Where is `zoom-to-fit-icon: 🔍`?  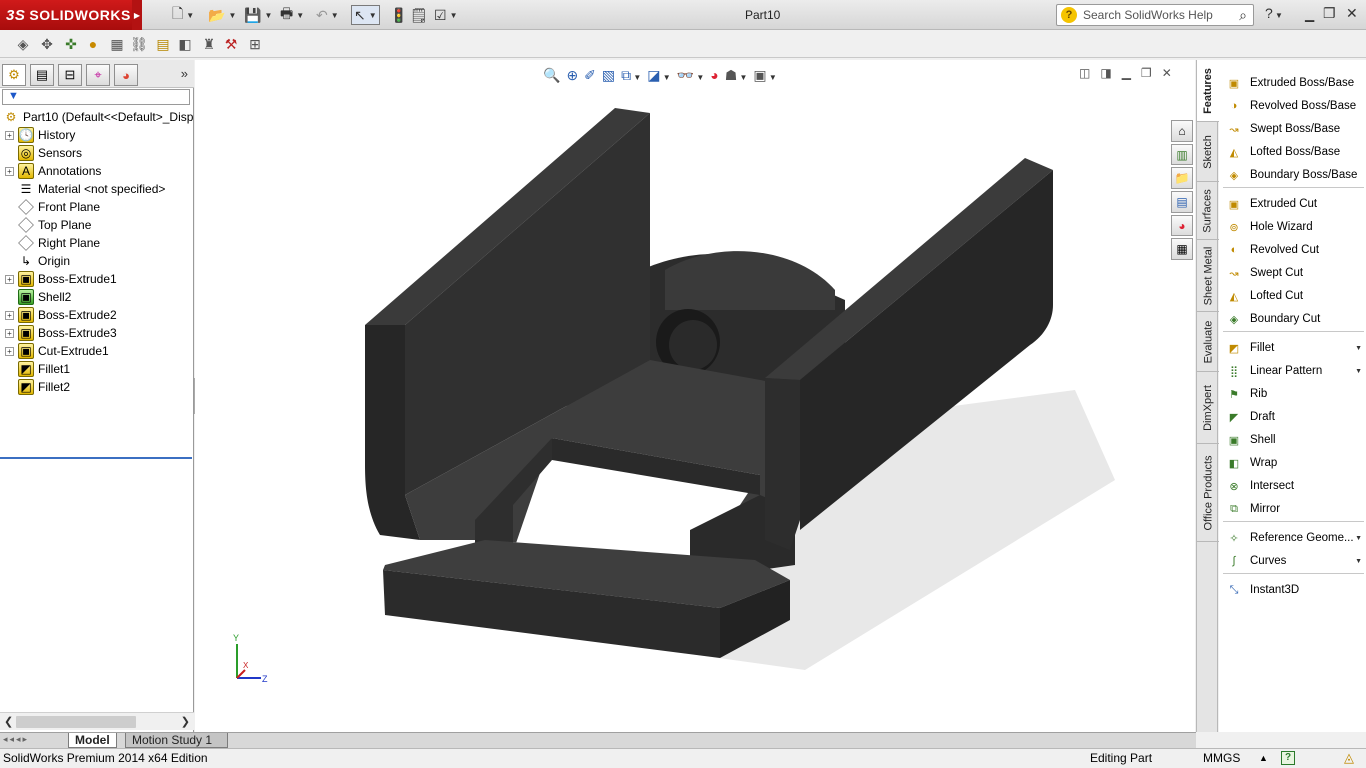 zoom-to-fit-icon: 🔍 is located at coordinates (551, 75).